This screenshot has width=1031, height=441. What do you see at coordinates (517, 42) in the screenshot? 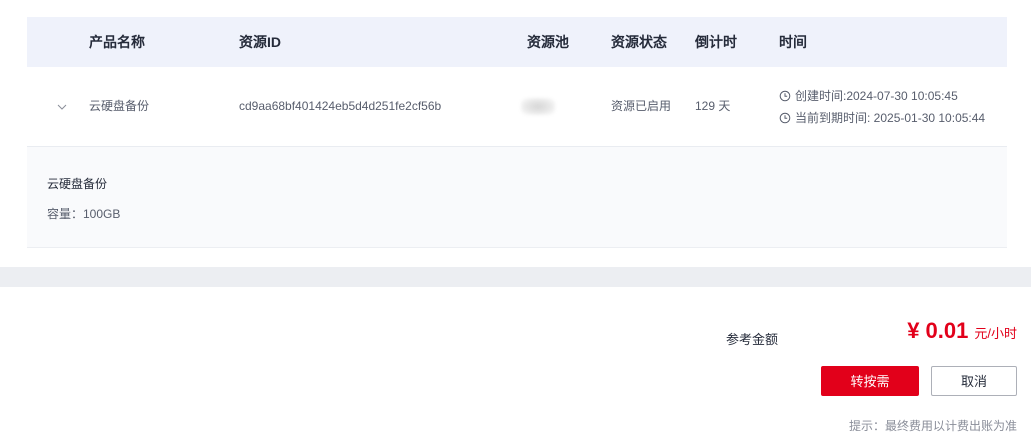
I see `table-header: 产品名称 资源ID 资源池 资源状态 倒计时 时间` at bounding box center [517, 42].